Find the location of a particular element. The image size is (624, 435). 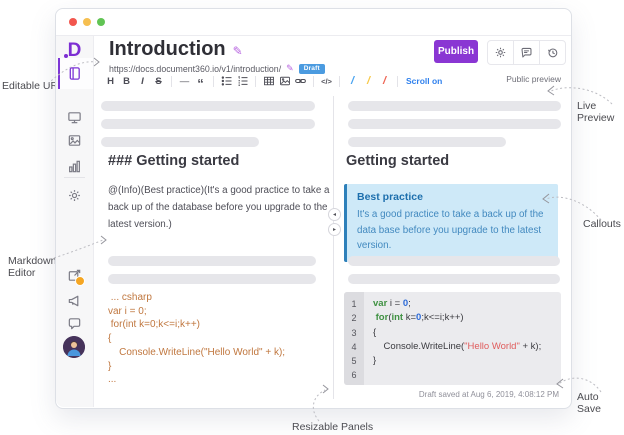

sidebar-item-feedback is located at coordinates (74, 323).